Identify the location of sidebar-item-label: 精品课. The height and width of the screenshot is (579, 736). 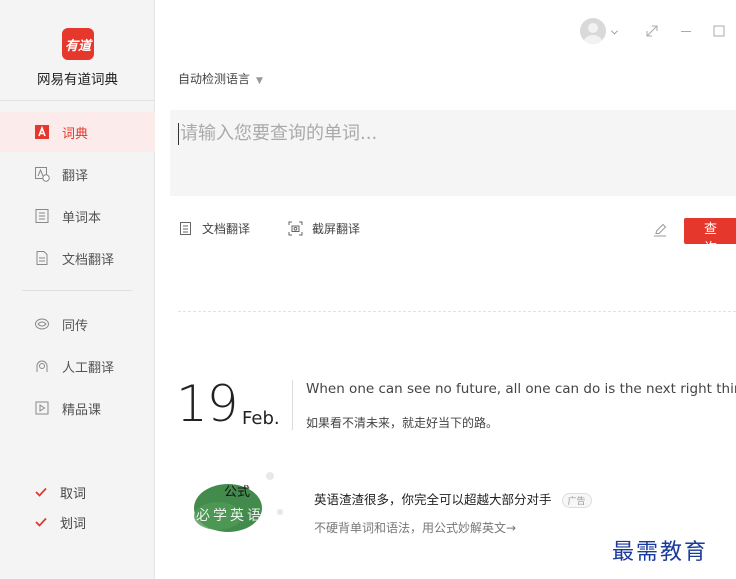
(82, 410).